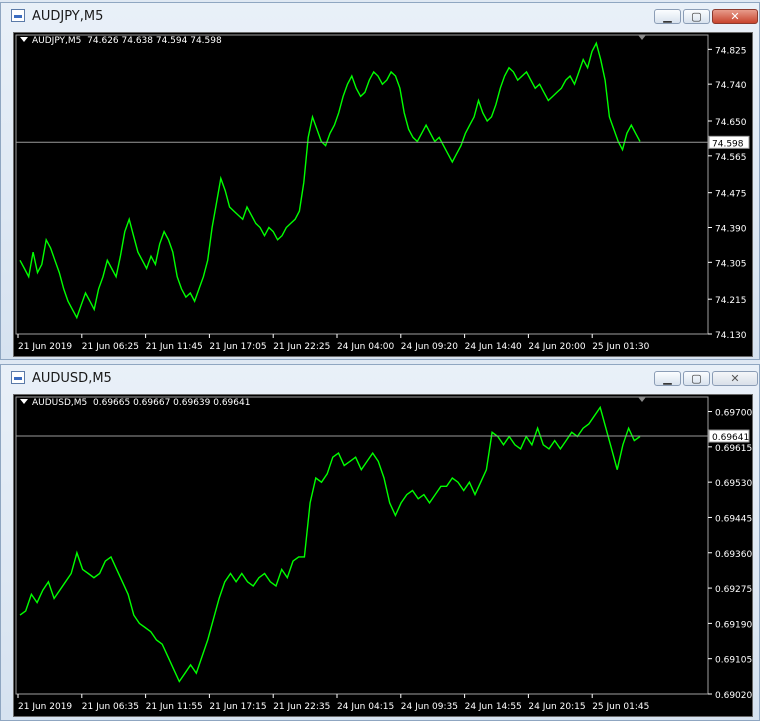 This screenshot has width=760, height=721. What do you see at coordinates (731, 123) in the screenshot?
I see `price-axis-label: 74.650` at bounding box center [731, 123].